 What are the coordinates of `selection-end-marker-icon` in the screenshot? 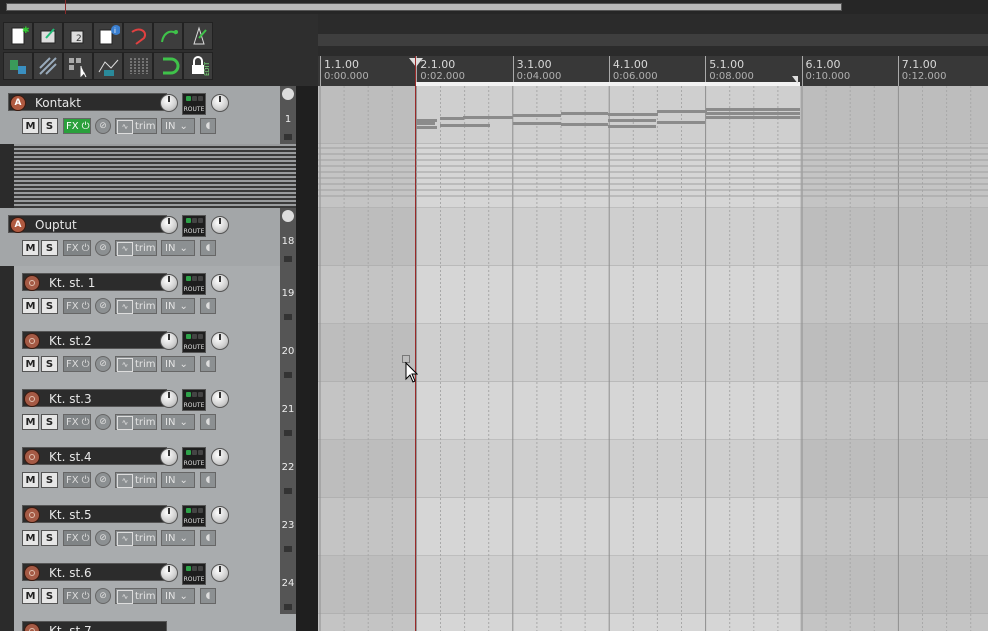 It's located at (795, 80).